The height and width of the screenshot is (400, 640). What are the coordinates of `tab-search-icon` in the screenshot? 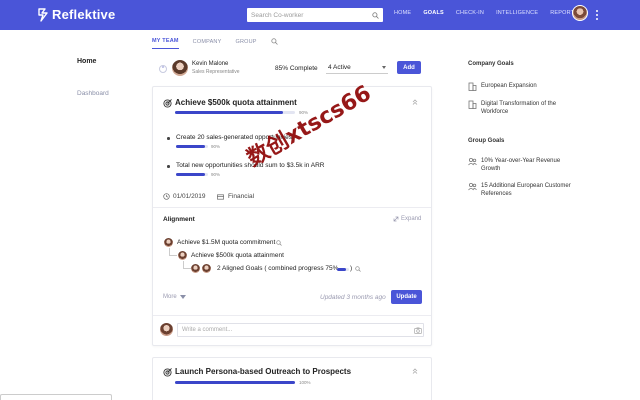 It's located at (274, 41).